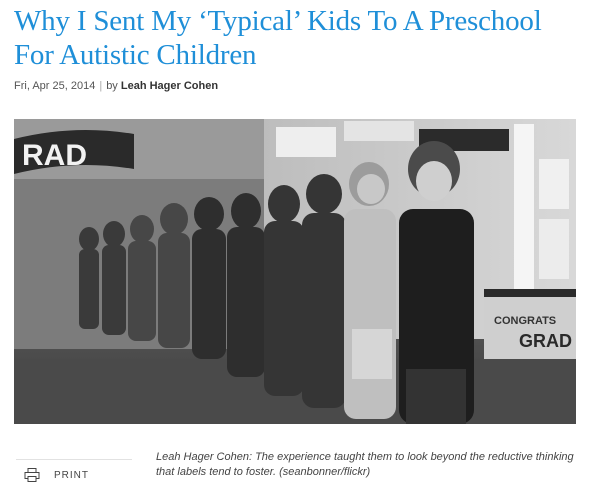  I want to click on article-date: Fri, Apr 25, 2014, so click(55, 86).